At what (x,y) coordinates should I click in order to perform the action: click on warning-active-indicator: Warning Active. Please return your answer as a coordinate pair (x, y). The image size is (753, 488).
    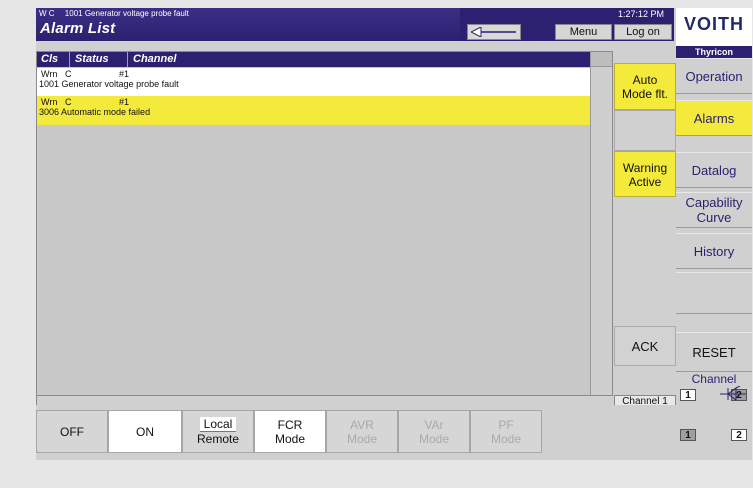
    Looking at the image, I should click on (645, 174).